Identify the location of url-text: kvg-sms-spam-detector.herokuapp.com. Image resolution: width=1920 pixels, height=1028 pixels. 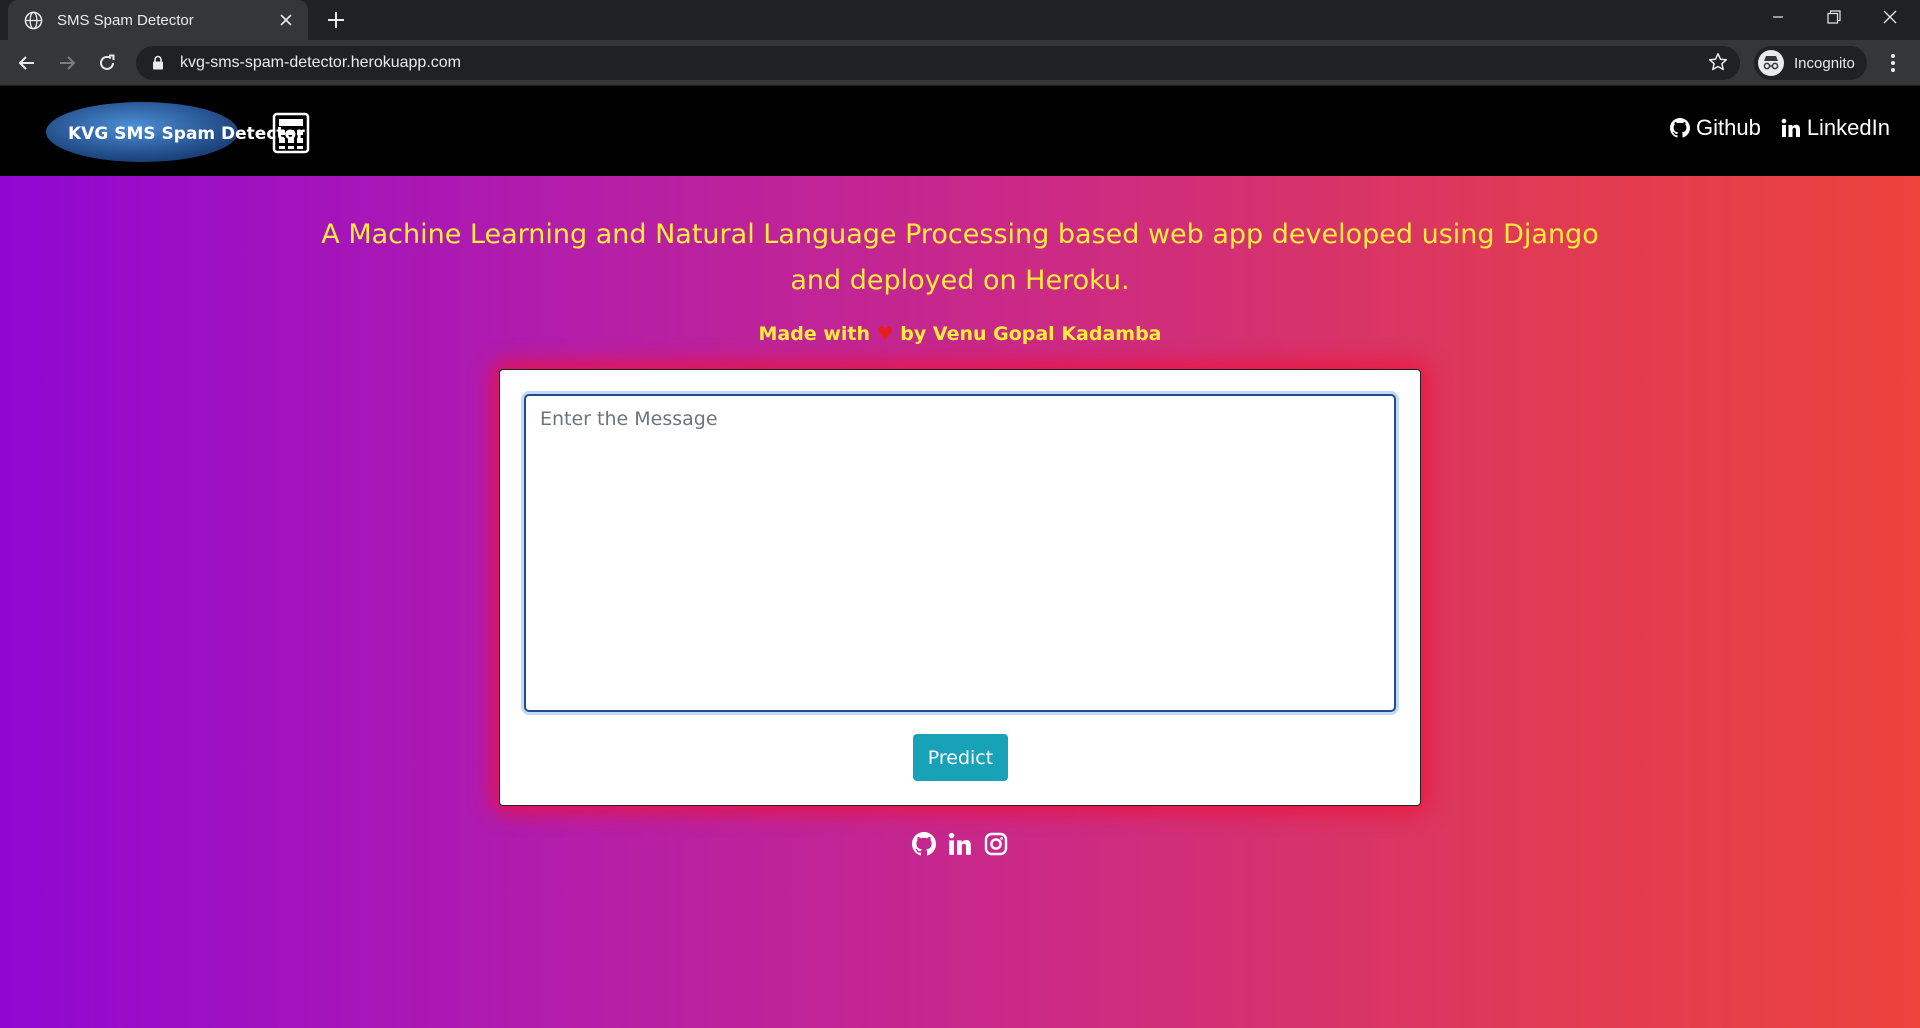
(320, 63).